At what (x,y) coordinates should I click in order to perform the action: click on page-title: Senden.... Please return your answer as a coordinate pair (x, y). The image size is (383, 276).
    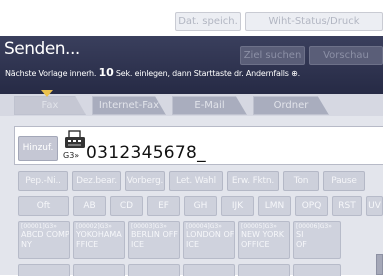
    Looking at the image, I should click on (42, 49).